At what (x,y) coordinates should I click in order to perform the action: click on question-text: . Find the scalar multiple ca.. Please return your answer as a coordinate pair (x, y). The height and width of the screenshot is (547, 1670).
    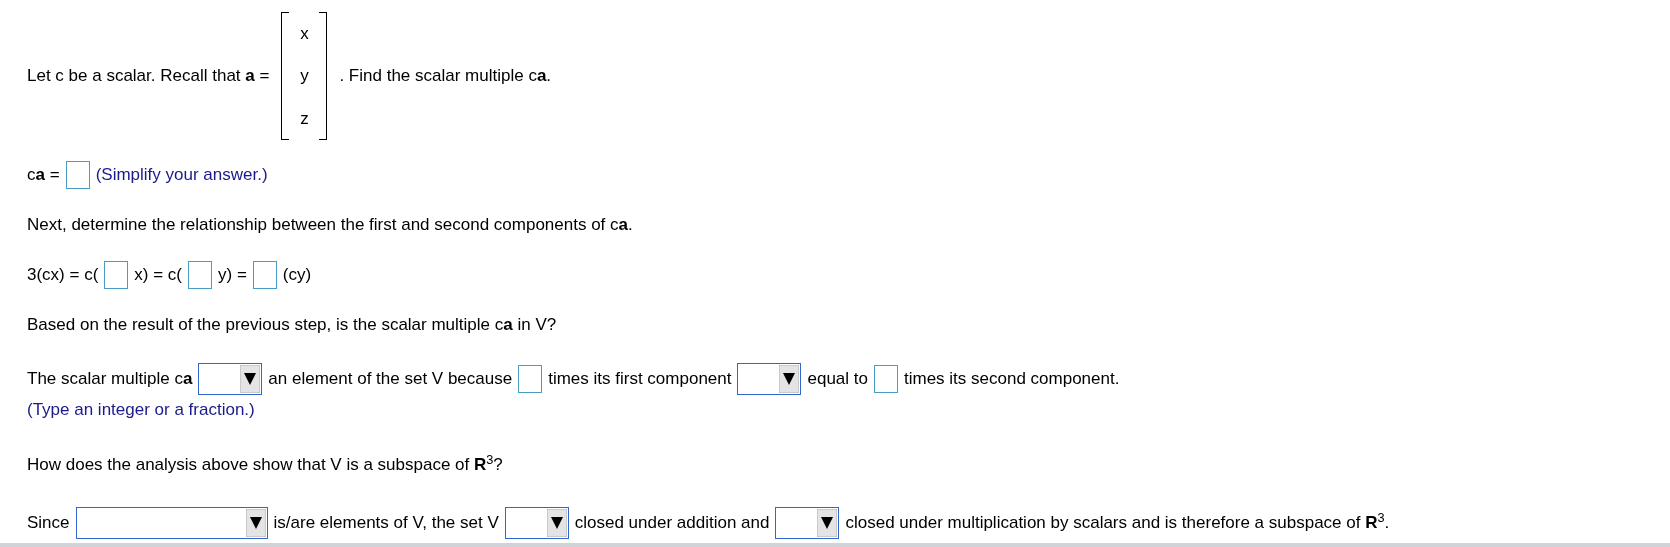
    Looking at the image, I should click on (445, 76).